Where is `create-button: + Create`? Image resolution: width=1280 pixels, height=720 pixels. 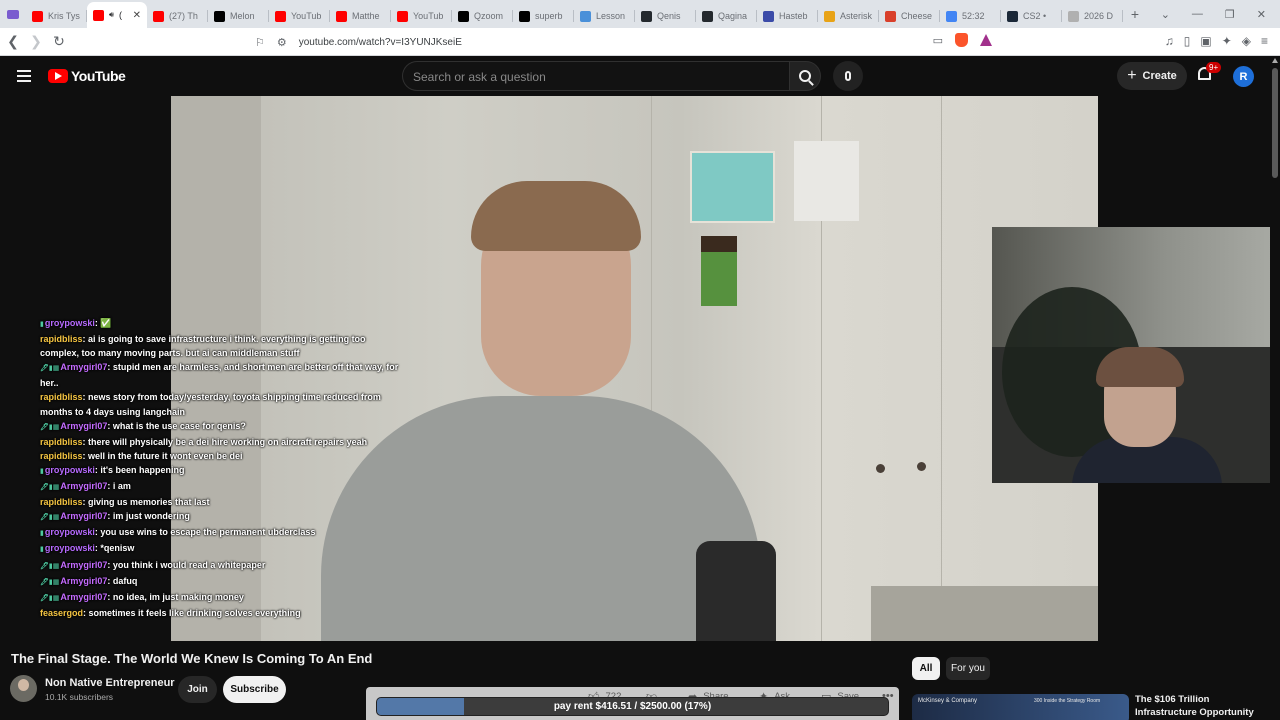
create-button: + Create is located at coordinates (1152, 76).